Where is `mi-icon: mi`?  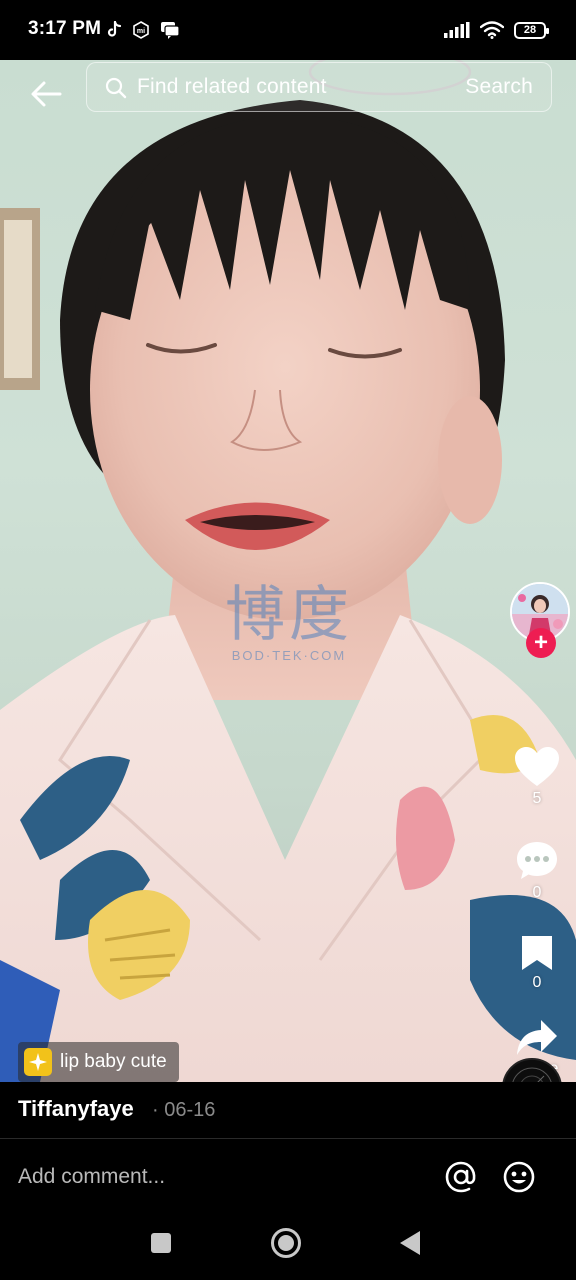 mi-icon: mi is located at coordinates (141, 30).